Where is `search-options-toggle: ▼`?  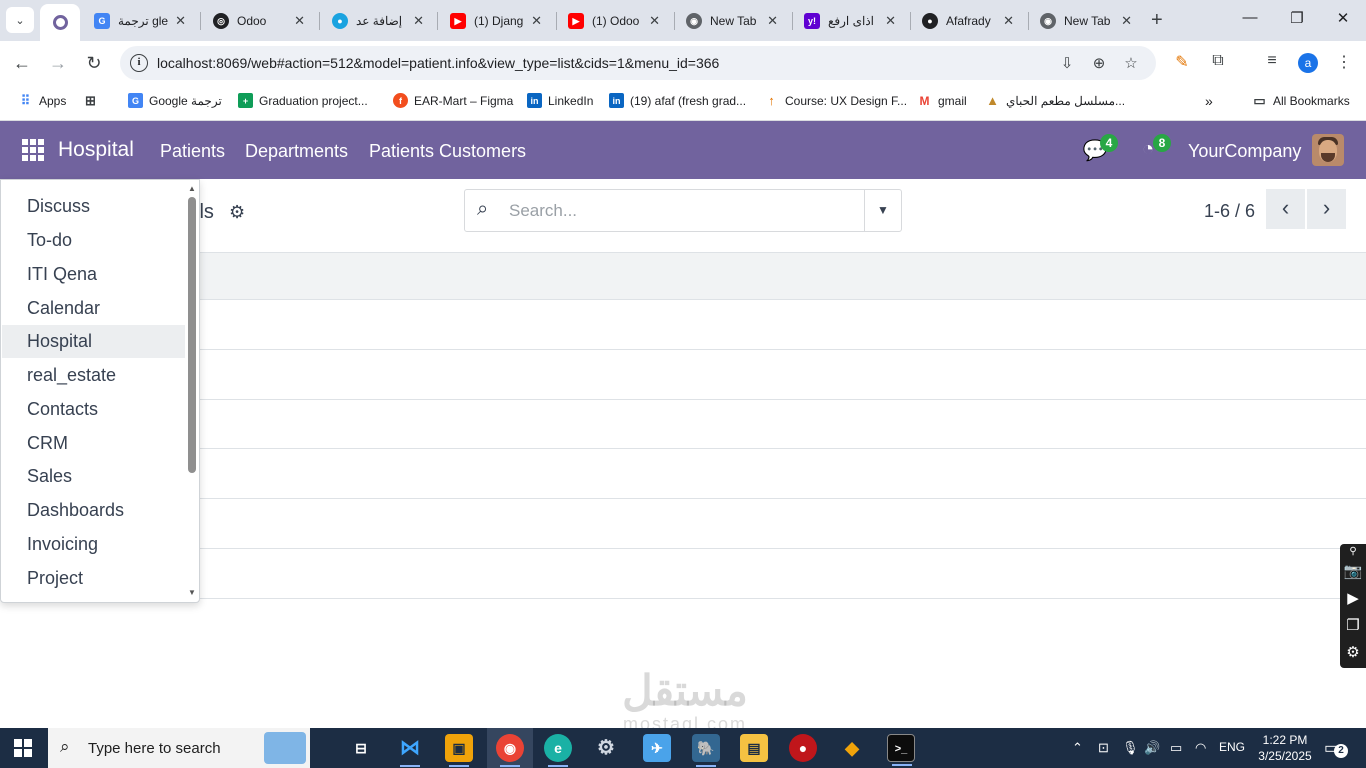
search-options-toggle: ▼ is located at coordinates (882, 210).